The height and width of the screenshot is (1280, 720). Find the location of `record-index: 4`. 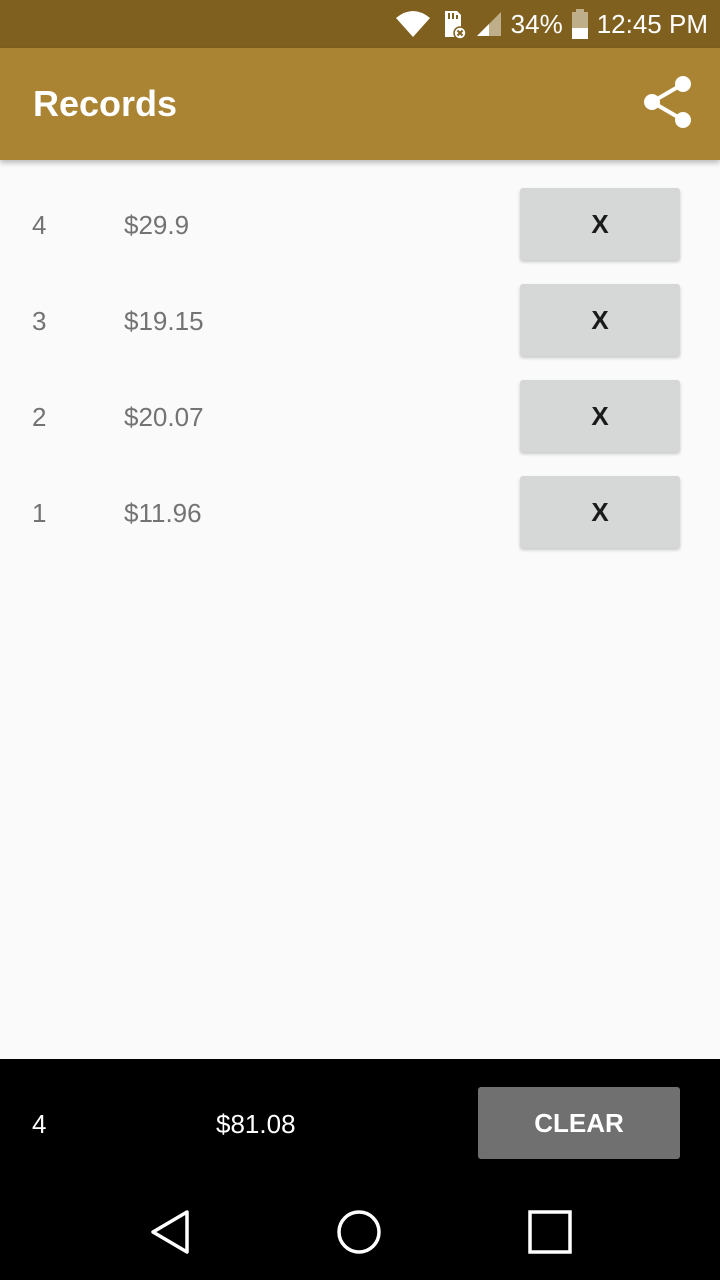

record-index: 4 is located at coordinates (39, 225).